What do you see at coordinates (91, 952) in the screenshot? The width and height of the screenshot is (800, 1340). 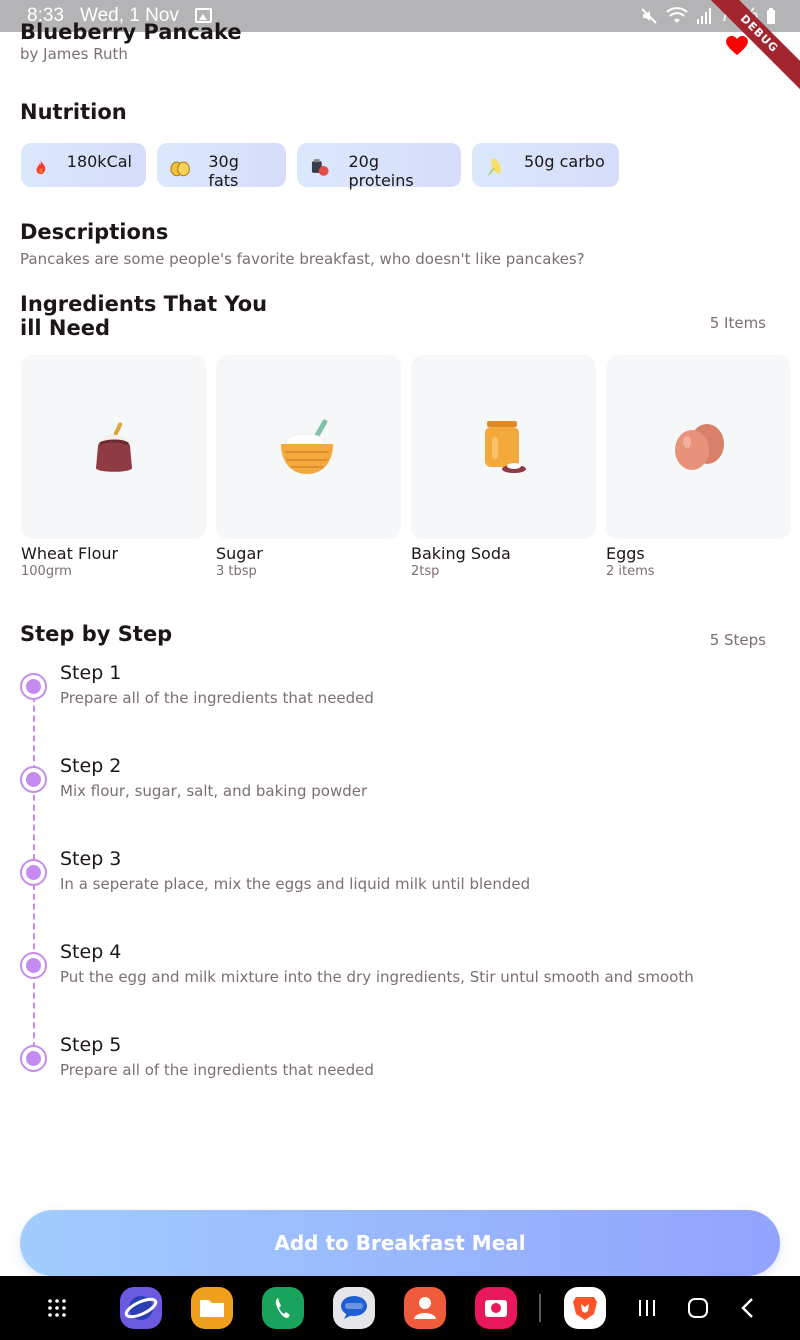 I see `step-title: Step 4` at bounding box center [91, 952].